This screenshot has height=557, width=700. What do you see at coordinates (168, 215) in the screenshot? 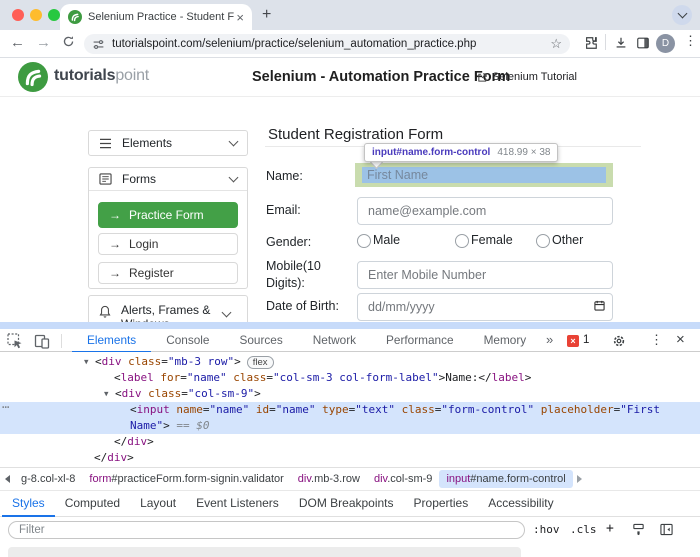
I see `sidebar-item-practice-form: → Practice Form` at bounding box center [168, 215].